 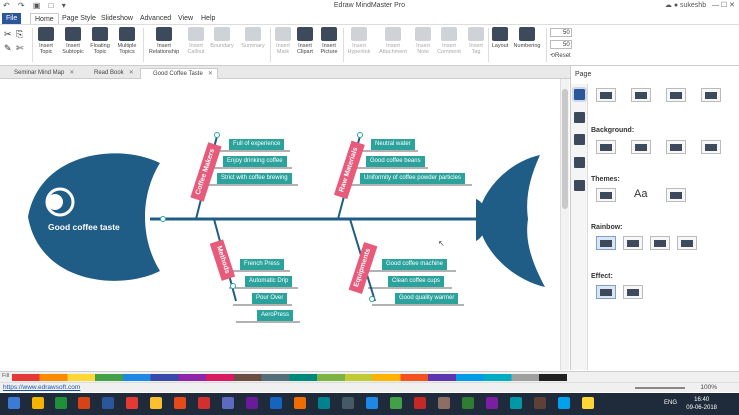 I want to click on reset-button: ⟲Reset, so click(x=560, y=55).